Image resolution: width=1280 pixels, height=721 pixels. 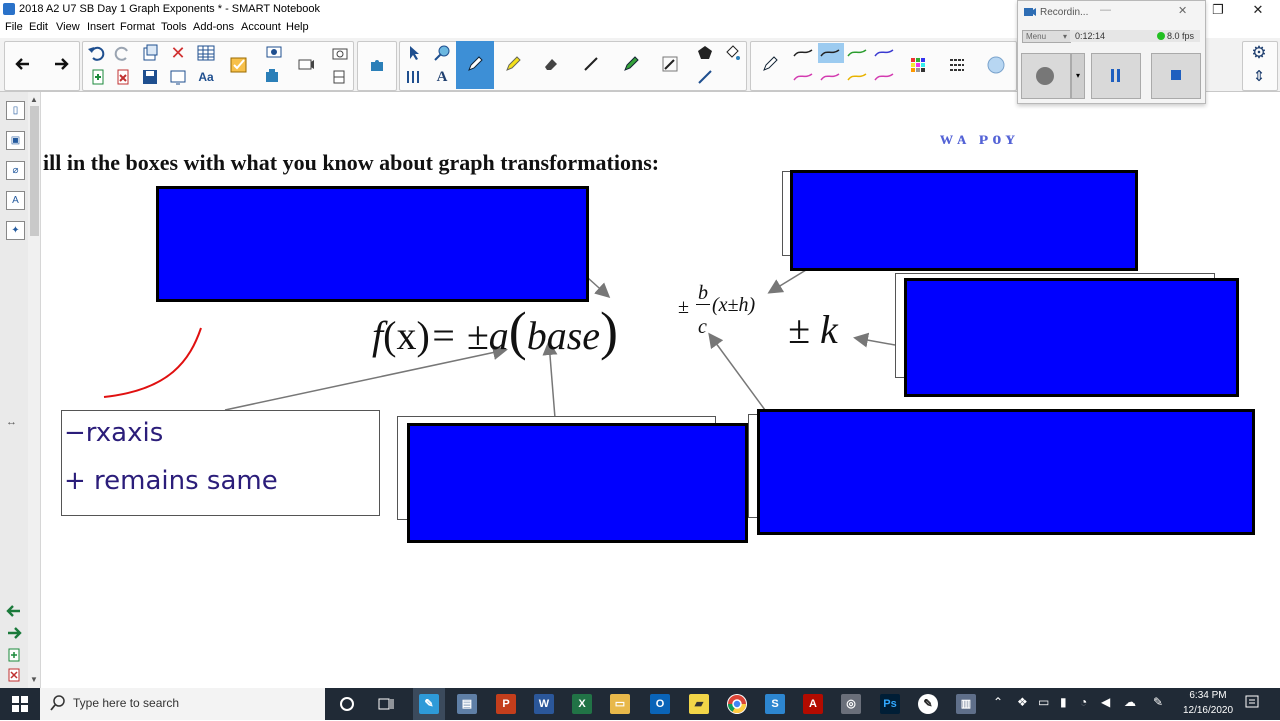 What do you see at coordinates (1208, 695) in the screenshot?
I see `clock-time: 6:34 PM` at bounding box center [1208, 695].